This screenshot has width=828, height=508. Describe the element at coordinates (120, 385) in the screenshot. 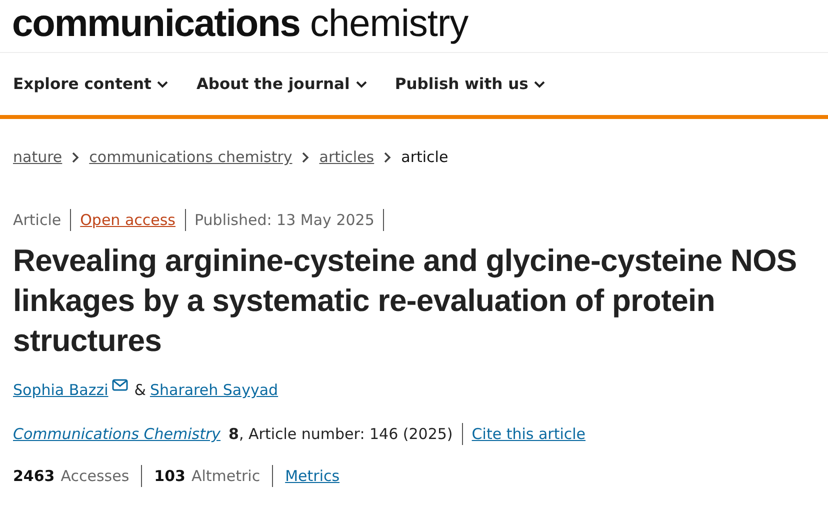

I see `mail-icon` at that location.